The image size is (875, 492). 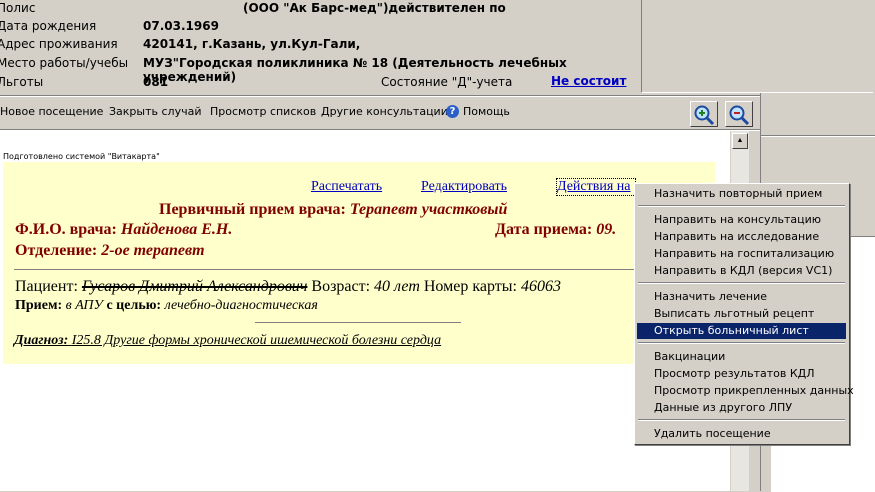 I want to click on purpose-label: с целью:, so click(x=134, y=305).